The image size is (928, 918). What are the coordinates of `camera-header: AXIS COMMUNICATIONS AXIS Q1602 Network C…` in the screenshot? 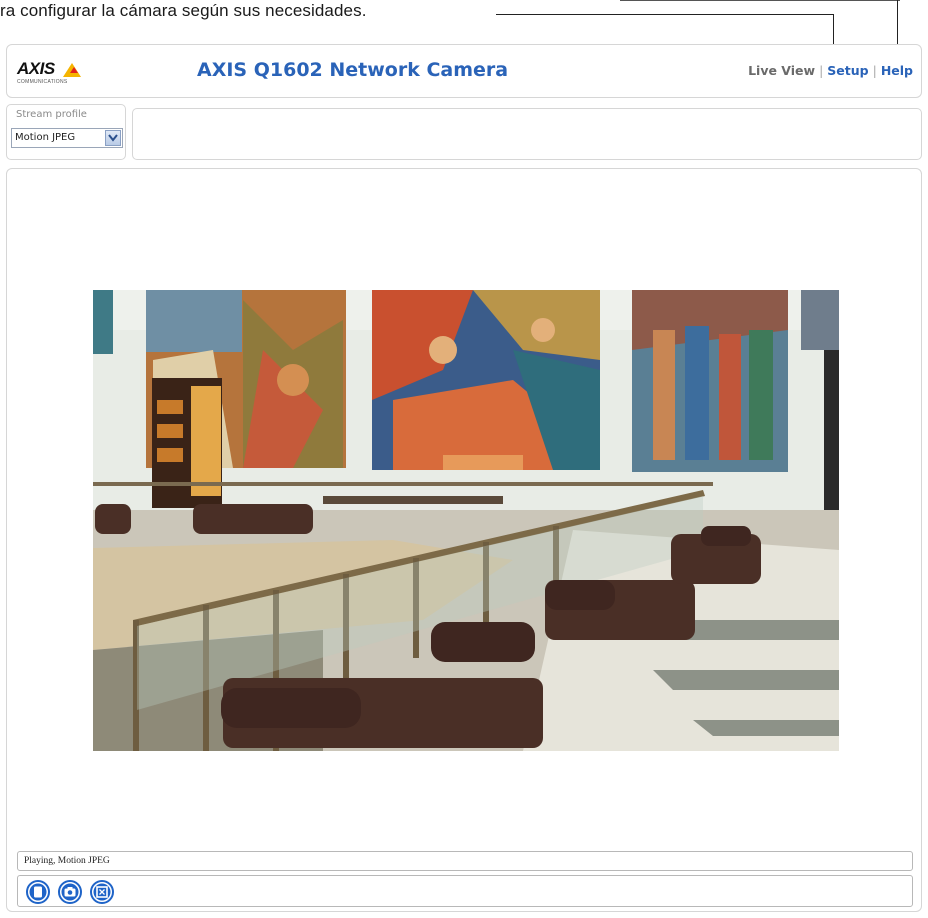 It's located at (464, 71).